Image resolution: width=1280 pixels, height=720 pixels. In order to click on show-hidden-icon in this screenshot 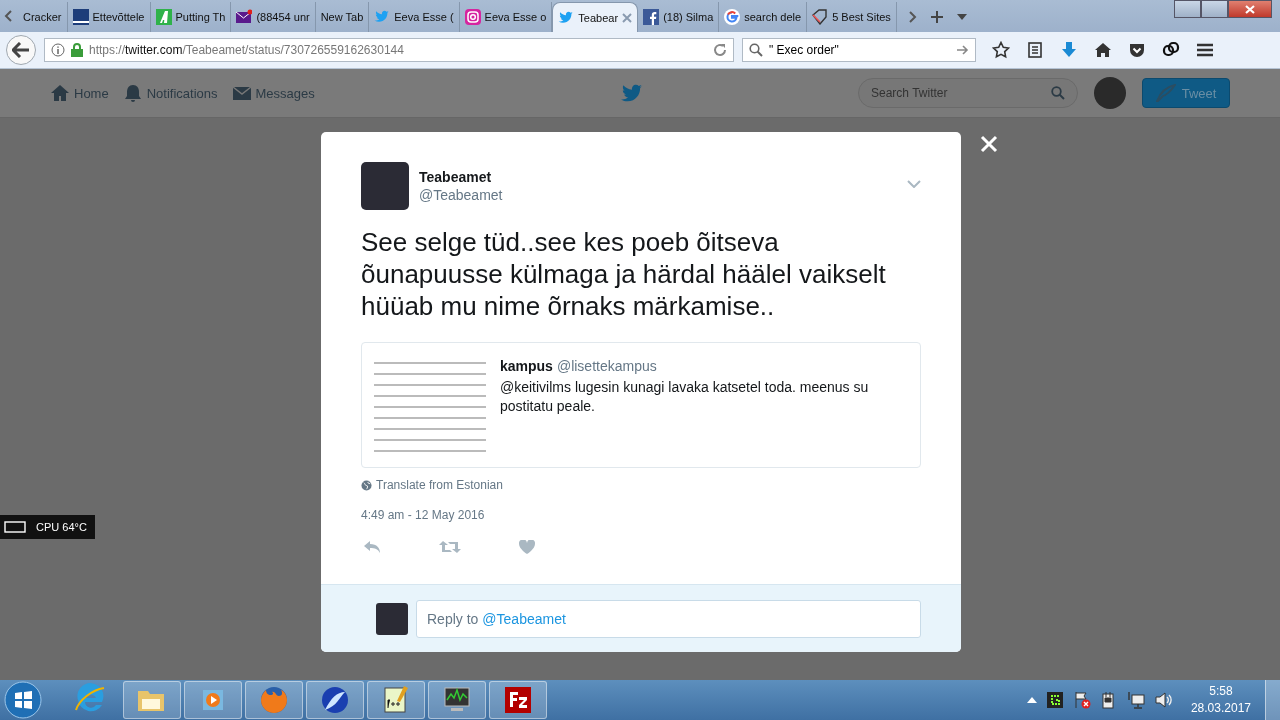, I will do `click(1031, 700)`.